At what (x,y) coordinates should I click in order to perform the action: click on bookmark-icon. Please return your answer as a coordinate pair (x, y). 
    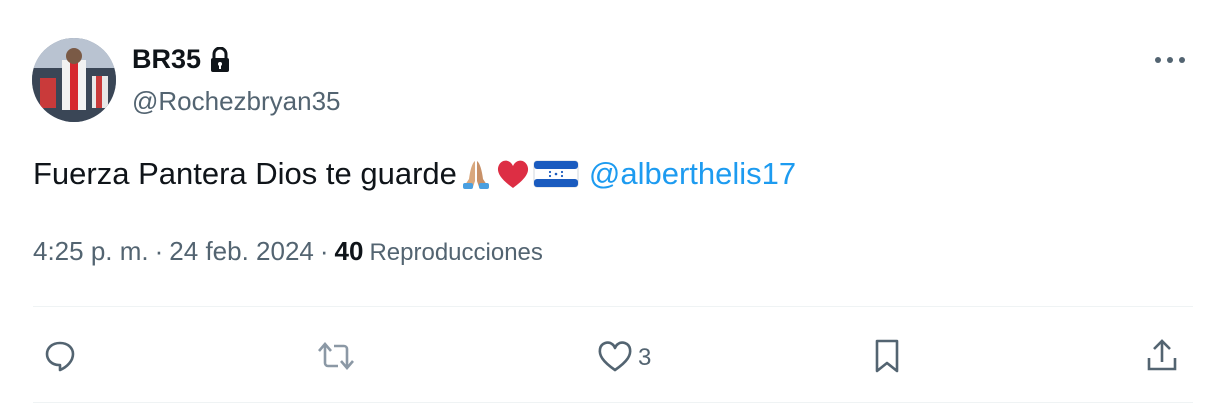
    Looking at the image, I should click on (887, 358).